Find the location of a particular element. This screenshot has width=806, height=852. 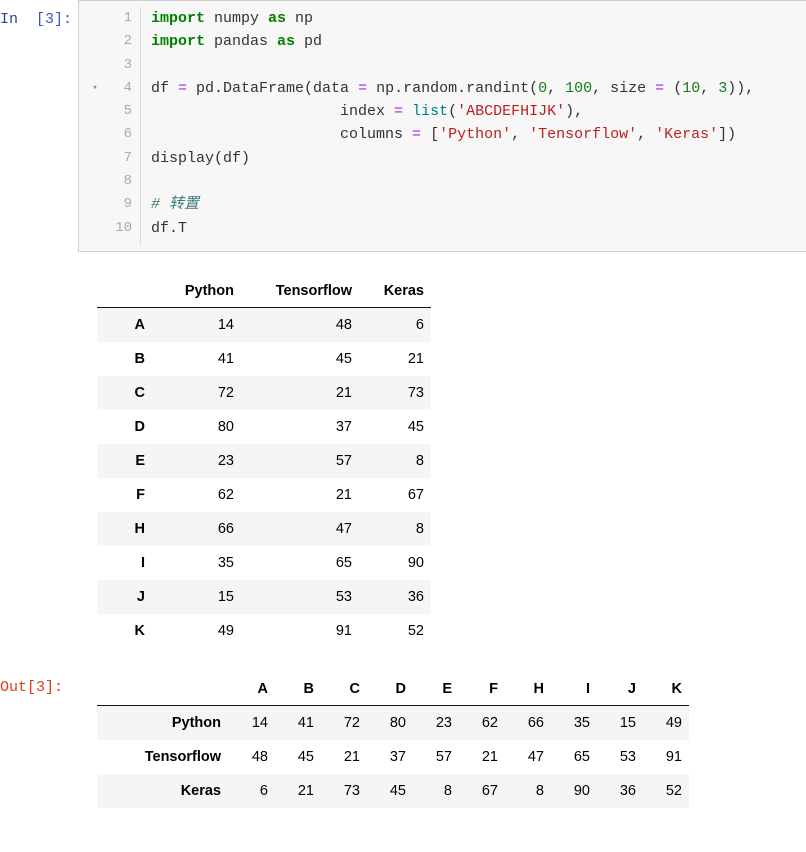

line-number-text: 6 is located at coordinates (127, 134).